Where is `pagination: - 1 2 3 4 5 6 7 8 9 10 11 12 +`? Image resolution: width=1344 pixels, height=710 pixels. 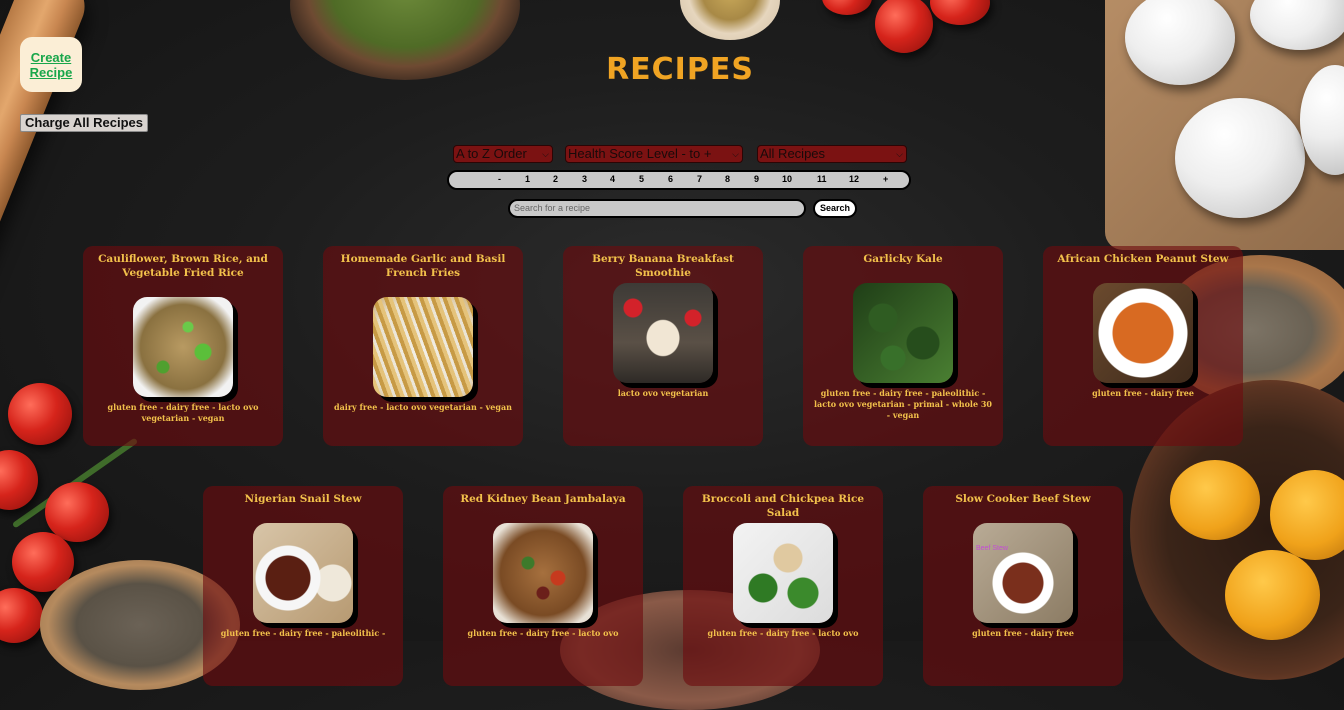
pagination: - 1 2 3 4 5 6 7 8 9 10 11 12 + is located at coordinates (679, 180).